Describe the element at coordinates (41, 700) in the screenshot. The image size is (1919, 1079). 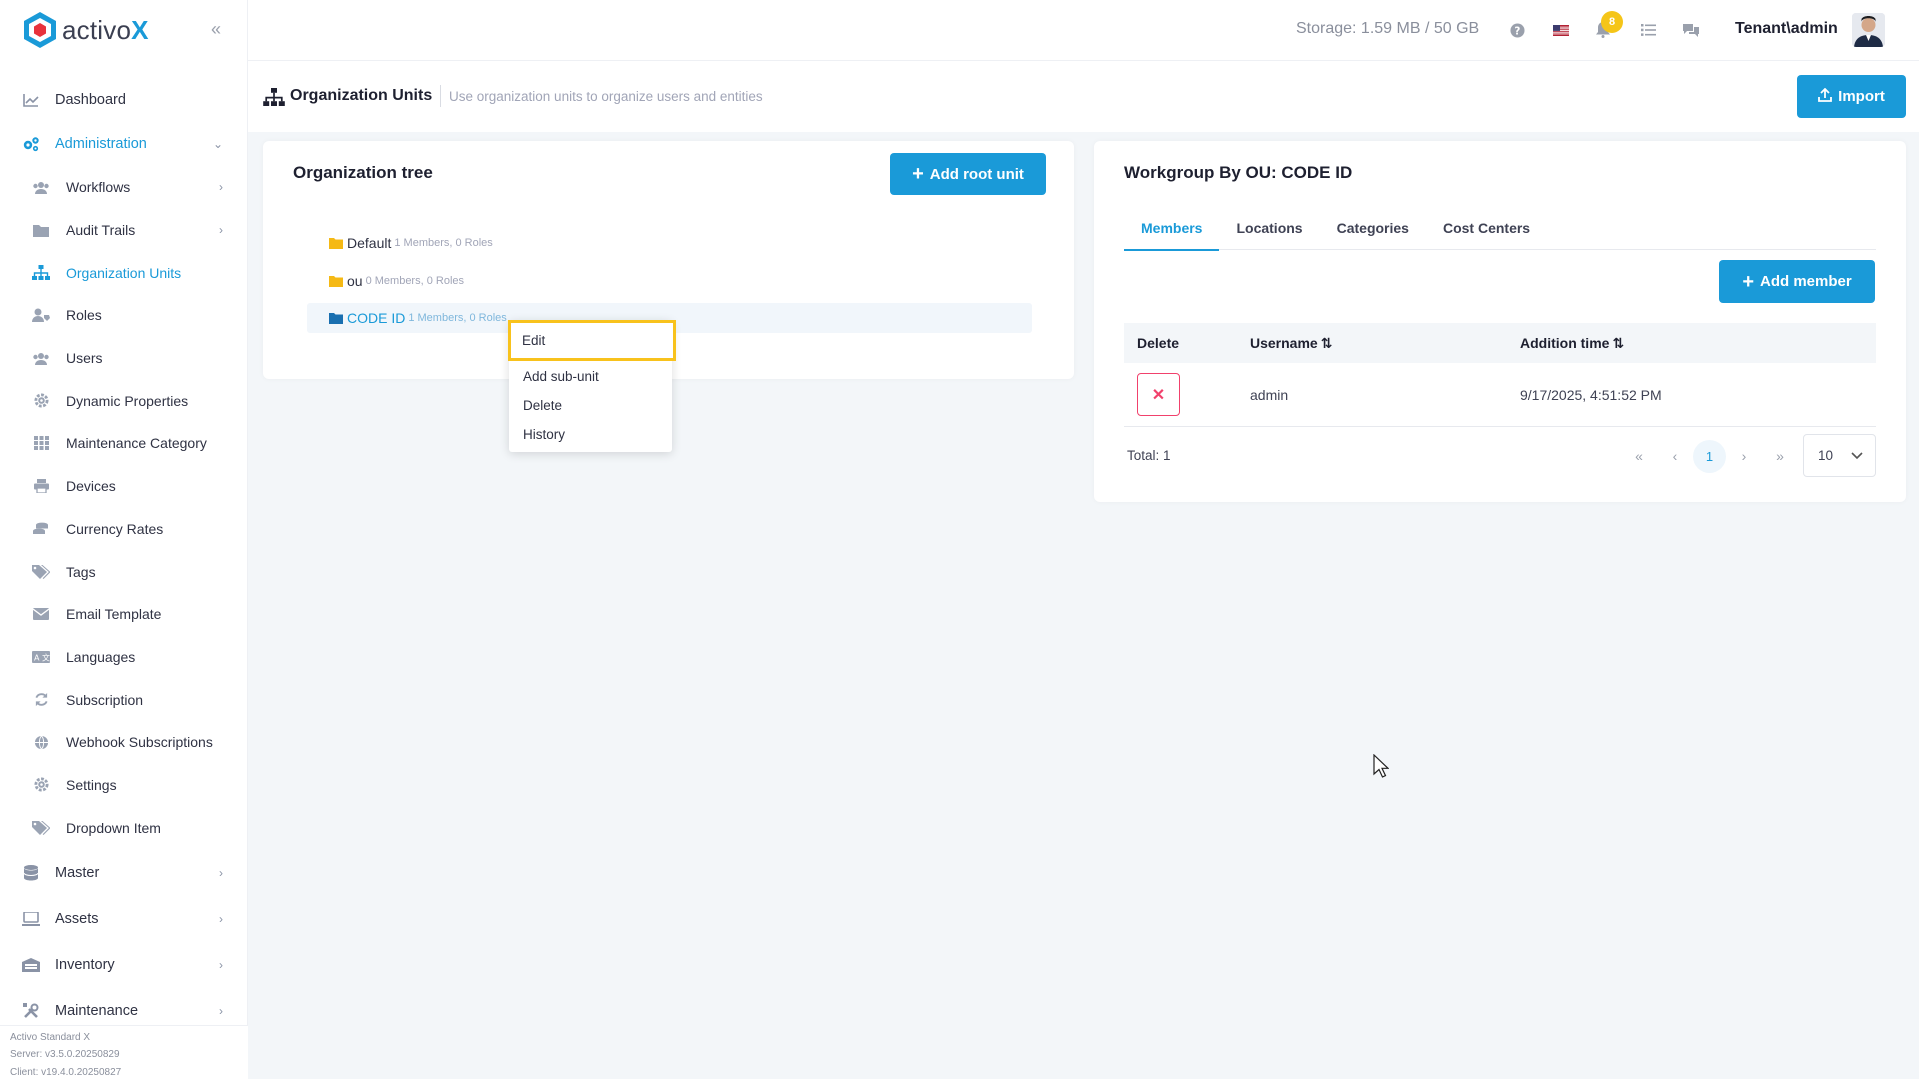
I see `refresh-icon` at that location.